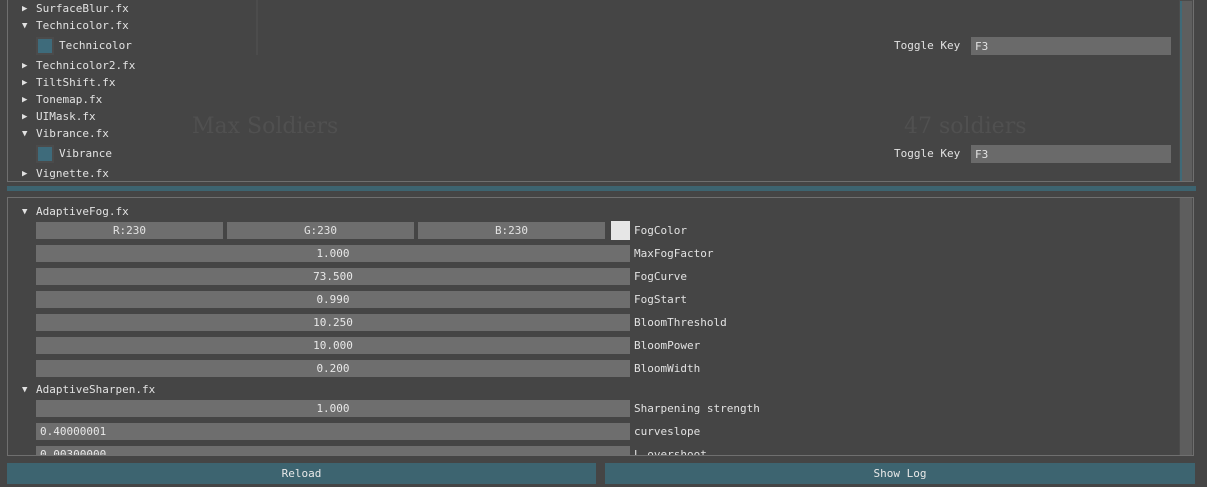  What do you see at coordinates (674, 253) in the screenshot?
I see `param-label: MaxFogFactor` at bounding box center [674, 253].